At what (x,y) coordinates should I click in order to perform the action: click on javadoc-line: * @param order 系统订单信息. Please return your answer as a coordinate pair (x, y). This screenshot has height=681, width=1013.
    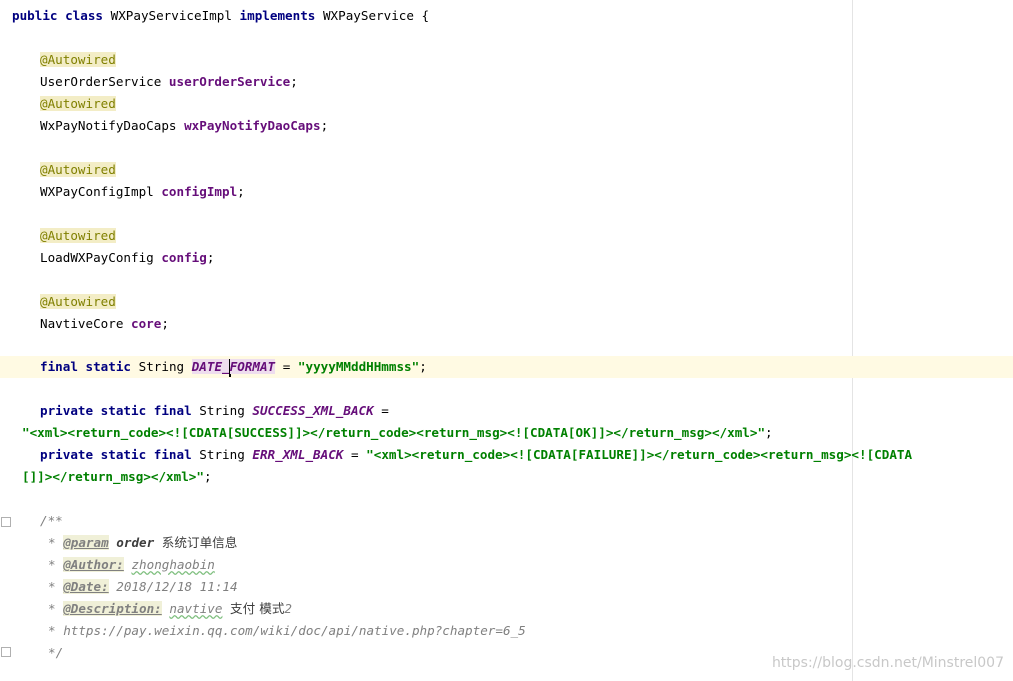
    Looking at the image, I should click on (506, 543).